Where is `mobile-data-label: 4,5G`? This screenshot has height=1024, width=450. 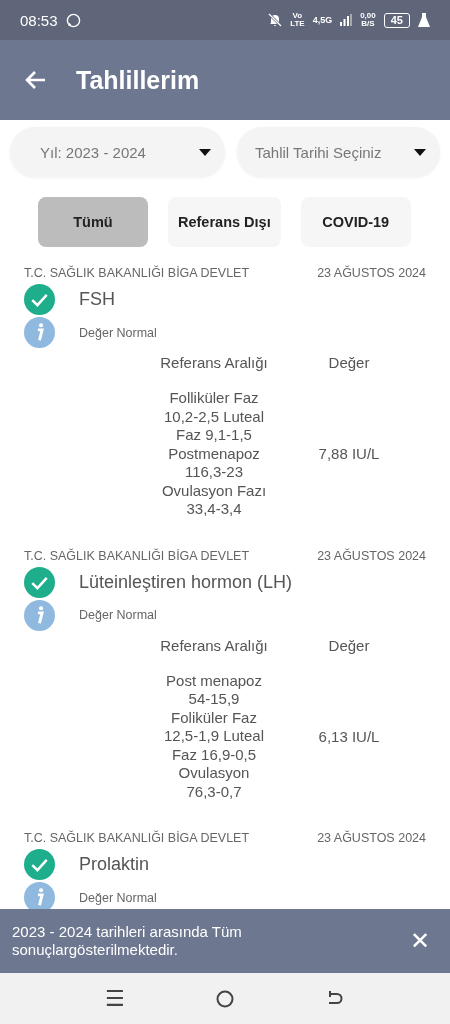 mobile-data-label: 4,5G is located at coordinates (322, 20).